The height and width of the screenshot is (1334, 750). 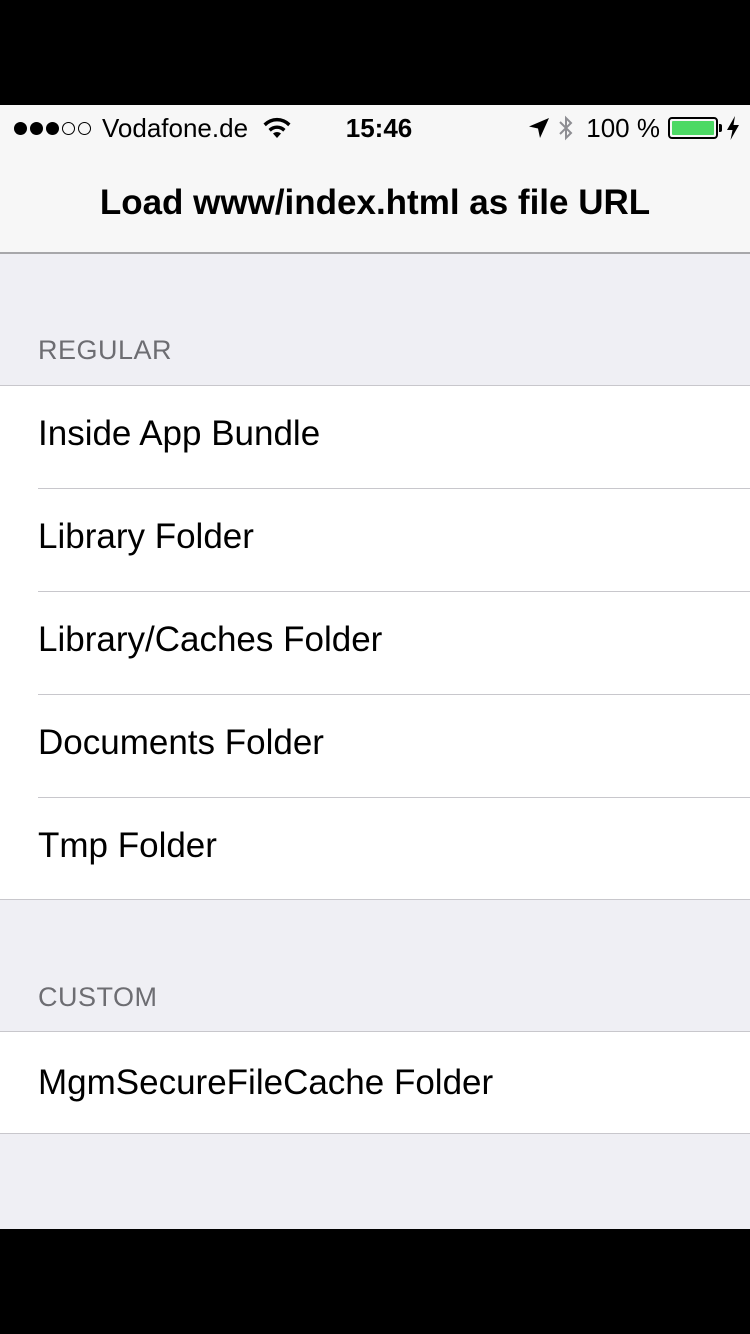 I want to click on battery-nub, so click(x=720, y=128).